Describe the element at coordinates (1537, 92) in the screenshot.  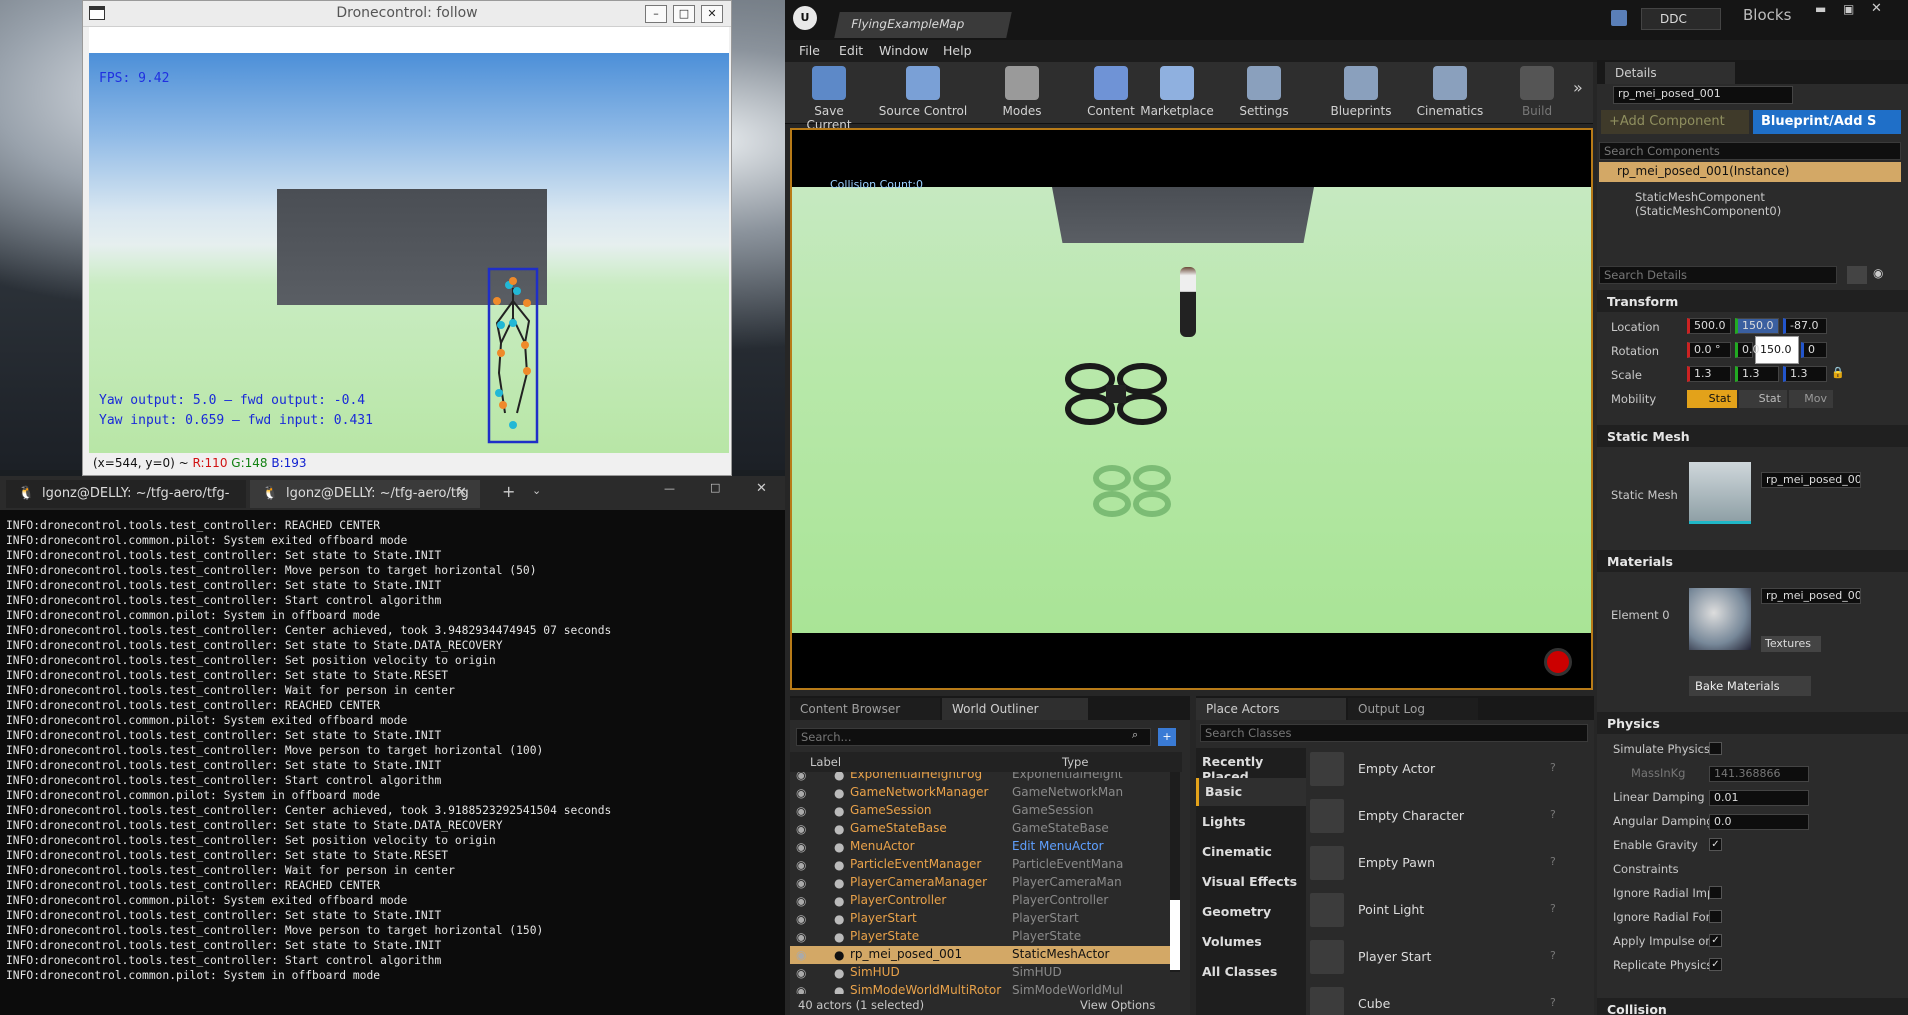
I see `build-button: Build` at that location.